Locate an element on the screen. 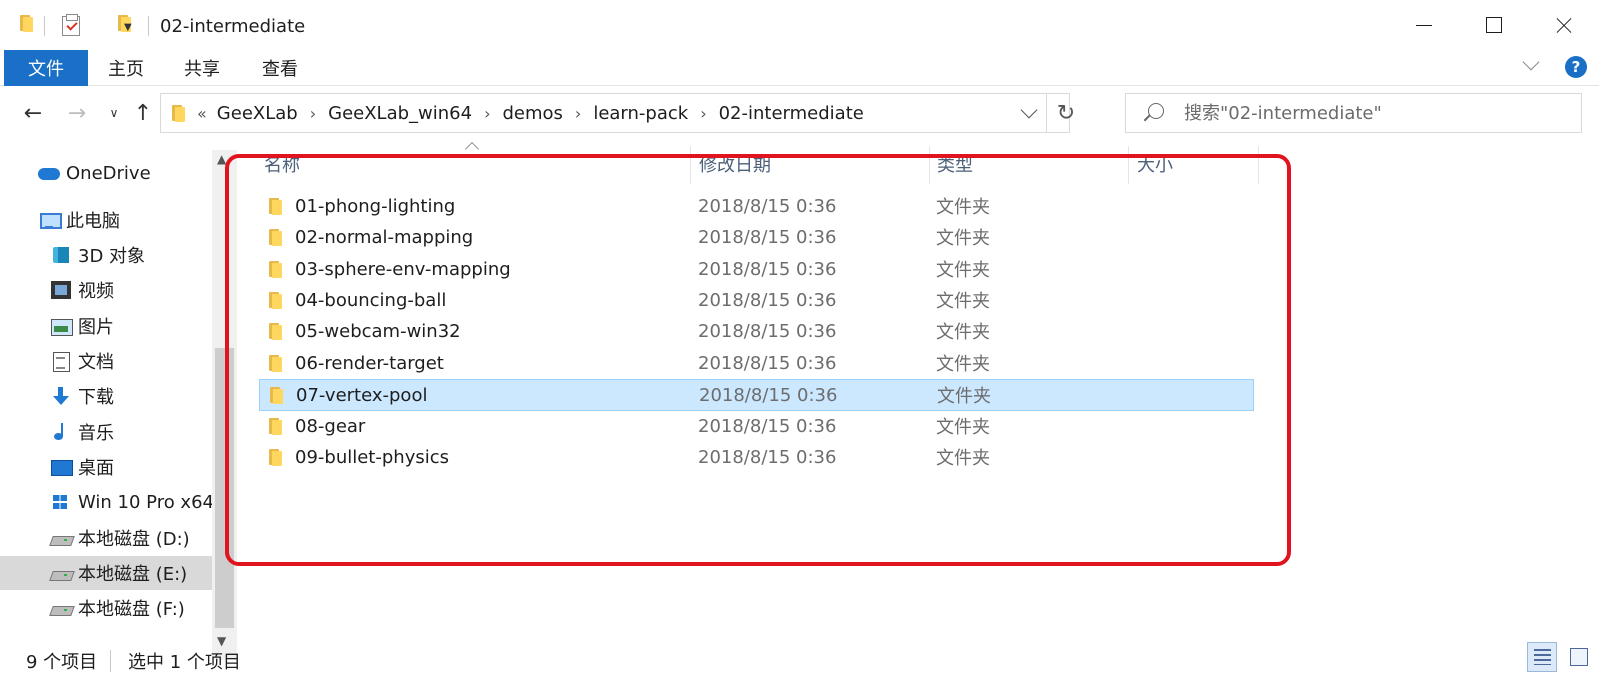 The width and height of the screenshot is (1599, 679). windows-drive-icon is located at coordinates (60, 502).